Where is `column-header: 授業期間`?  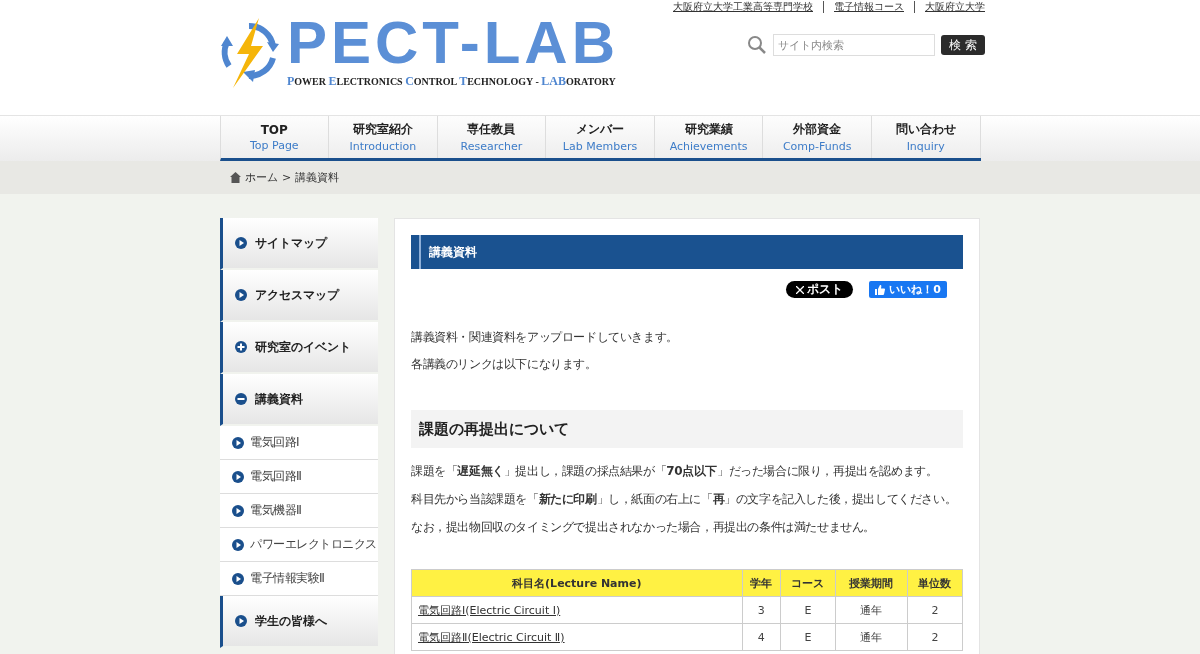 column-header: 授業期間 is located at coordinates (871, 583).